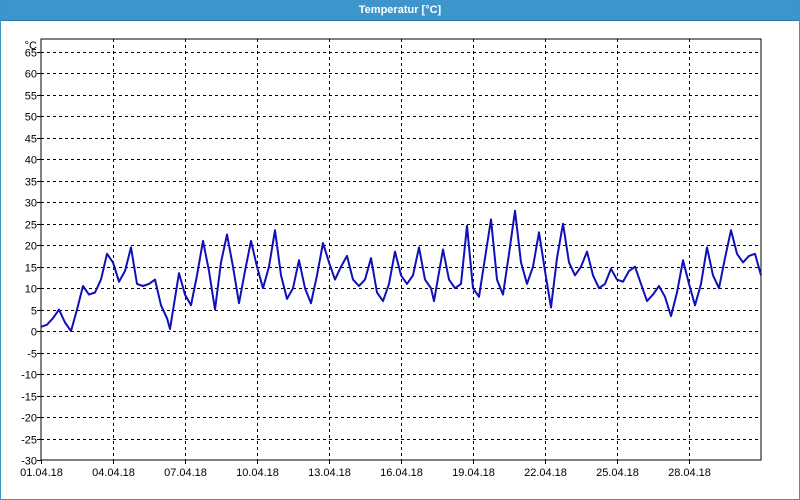 Image resolution: width=800 pixels, height=500 pixels. Describe the element at coordinates (31, 183) in the screenshot. I see `y-tick-label: 35` at that location.